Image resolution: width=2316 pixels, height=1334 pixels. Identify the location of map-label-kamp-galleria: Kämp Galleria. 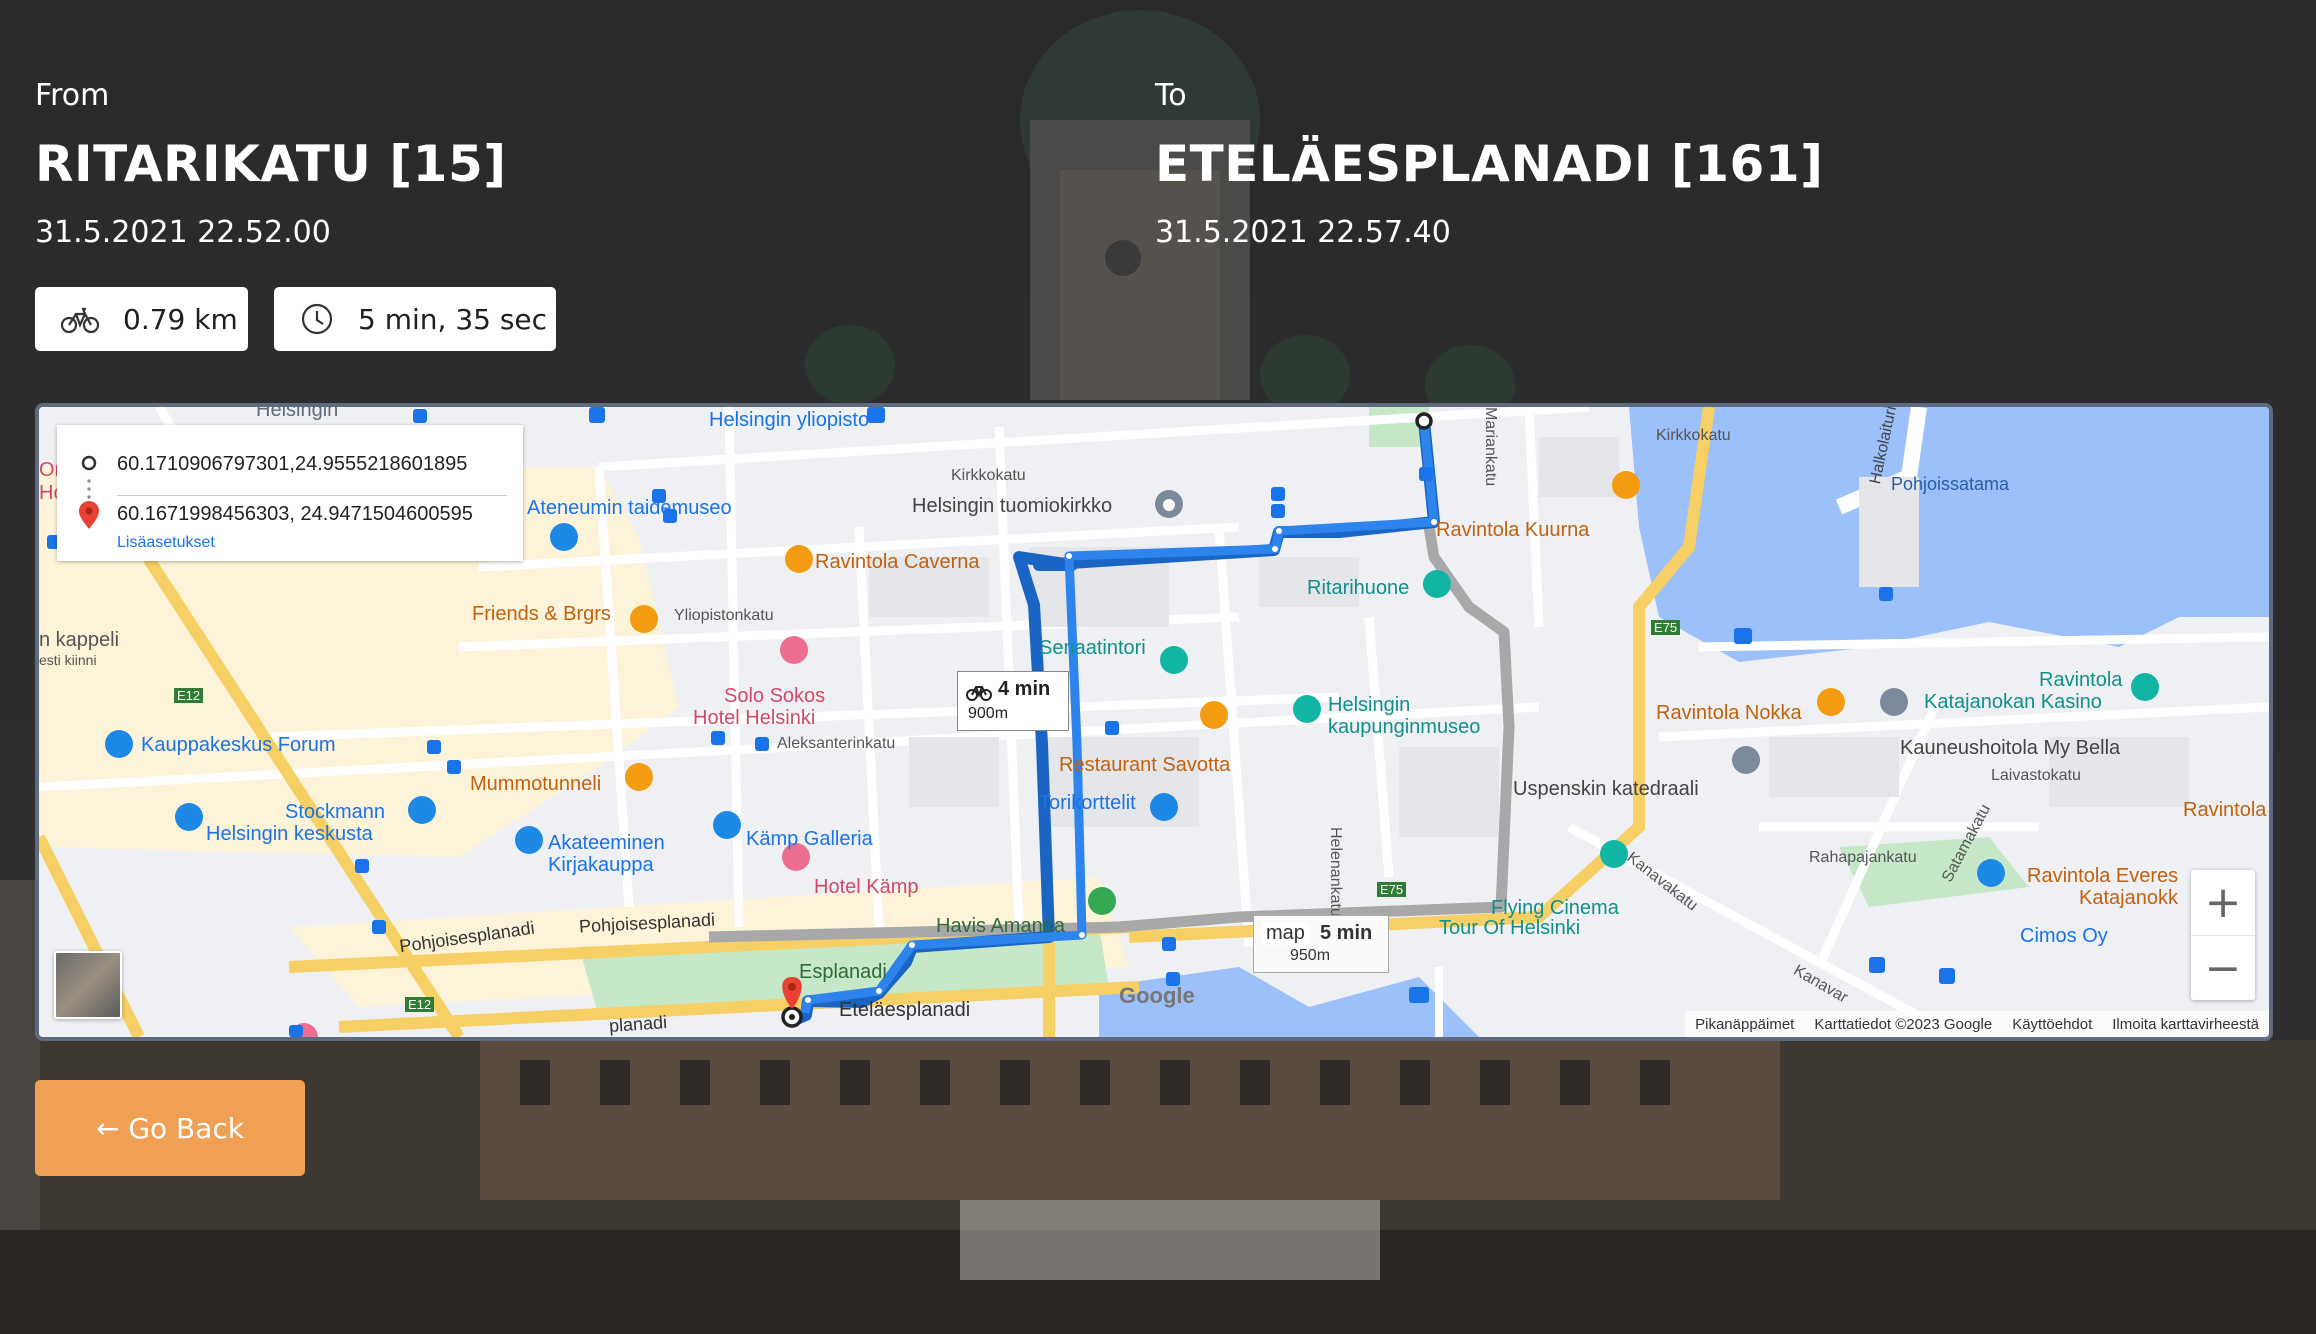
(809, 839).